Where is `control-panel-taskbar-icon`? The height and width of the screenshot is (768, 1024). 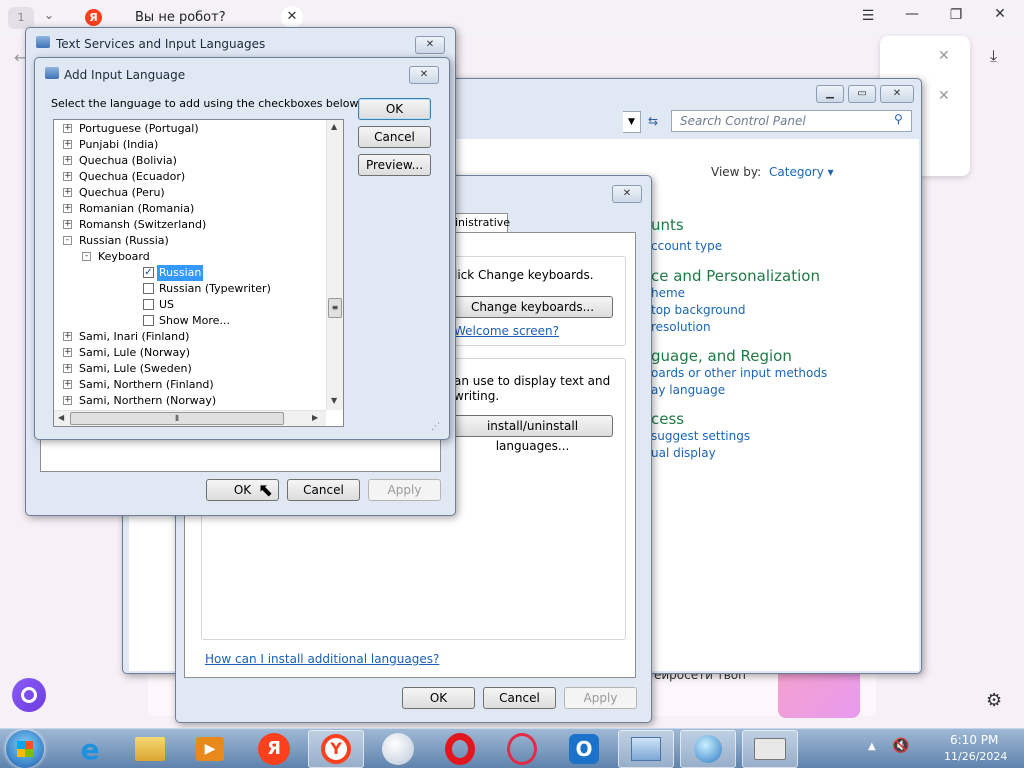 control-panel-taskbar-icon is located at coordinates (646, 749).